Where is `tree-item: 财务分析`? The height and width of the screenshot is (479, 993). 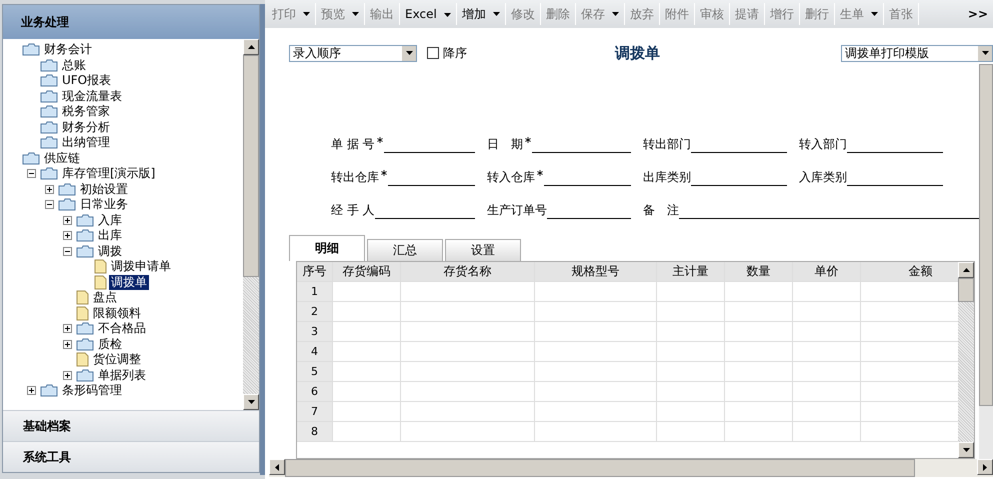
tree-item: 财务分析 is located at coordinates (86, 127).